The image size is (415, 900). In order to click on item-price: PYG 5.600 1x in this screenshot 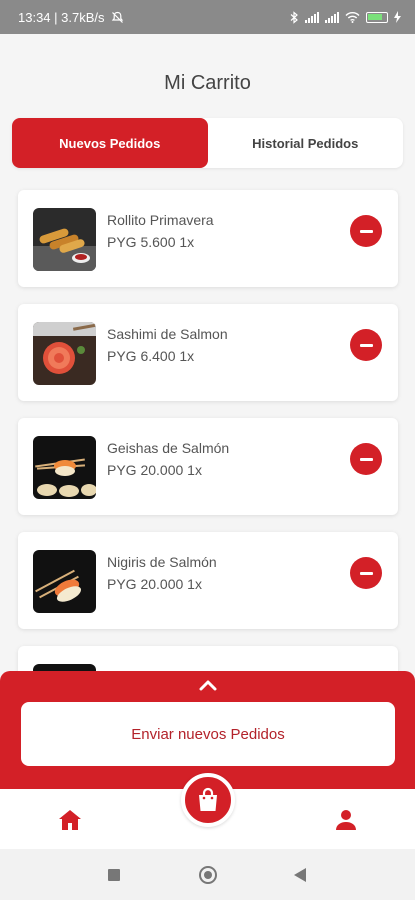, I will do `click(151, 242)`.